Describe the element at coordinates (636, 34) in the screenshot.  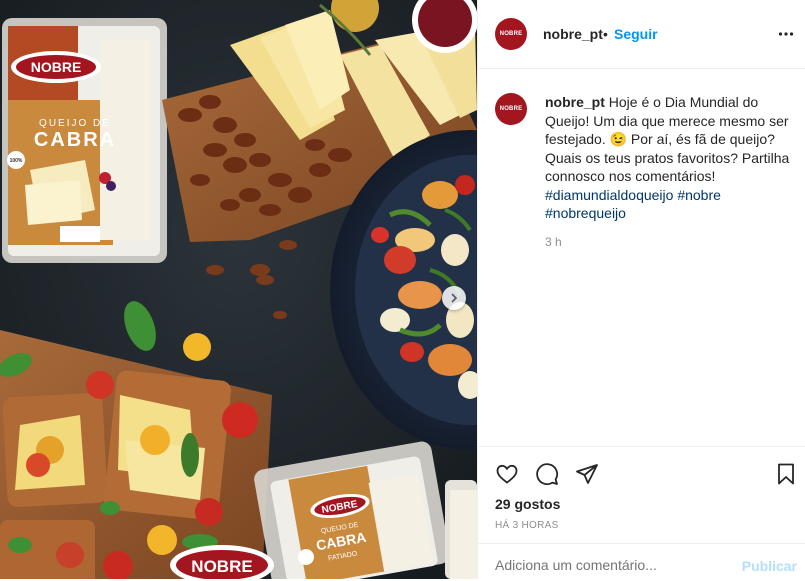
I see `follow-button: Seguir` at that location.